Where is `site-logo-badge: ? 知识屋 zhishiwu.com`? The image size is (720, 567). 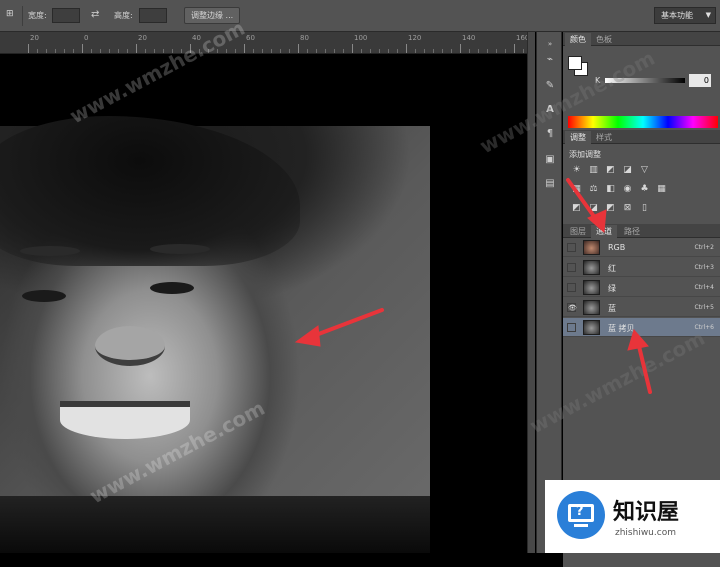
site-logo-badge: ? 知识屋 zhishiwu.com is located at coordinates (632, 516).